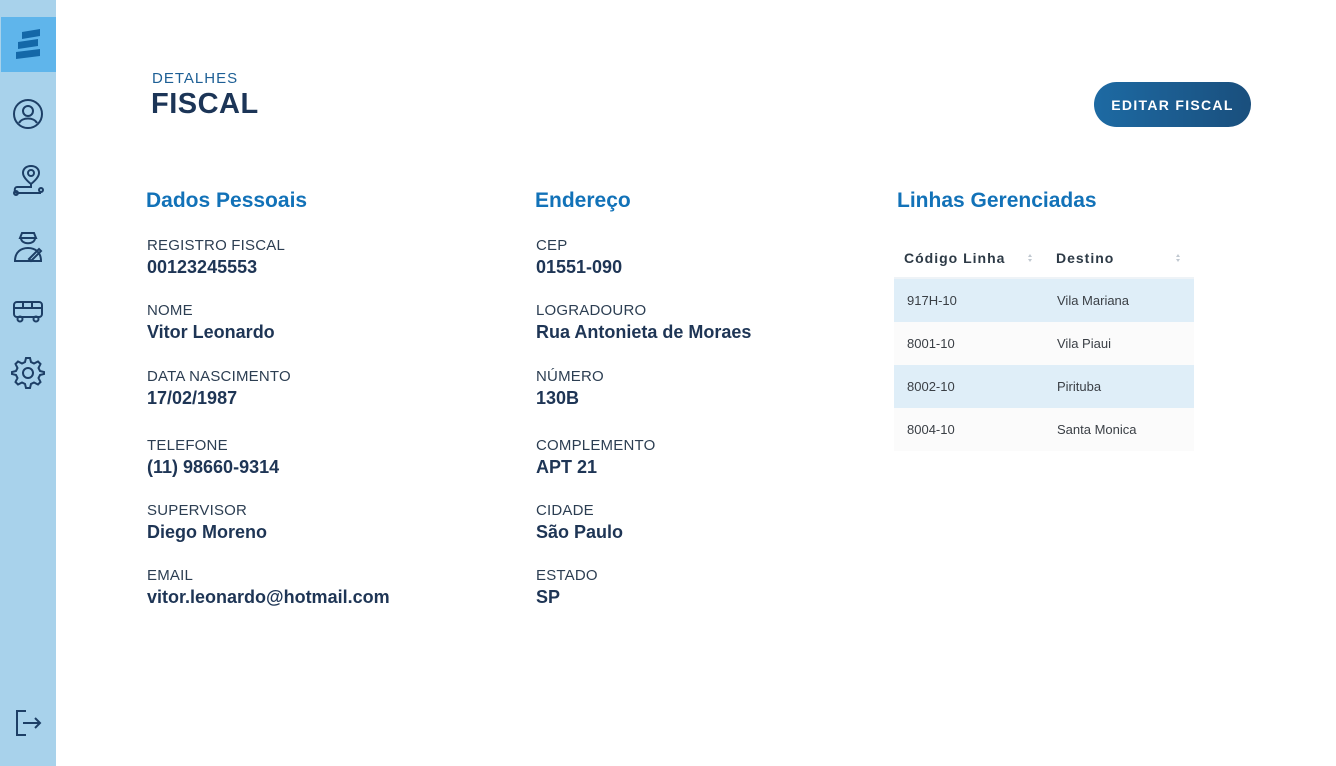 Image resolution: width=1336 pixels, height=766 pixels. Describe the element at coordinates (591, 310) in the screenshot. I see `field-label: LOGRADOURO` at that location.